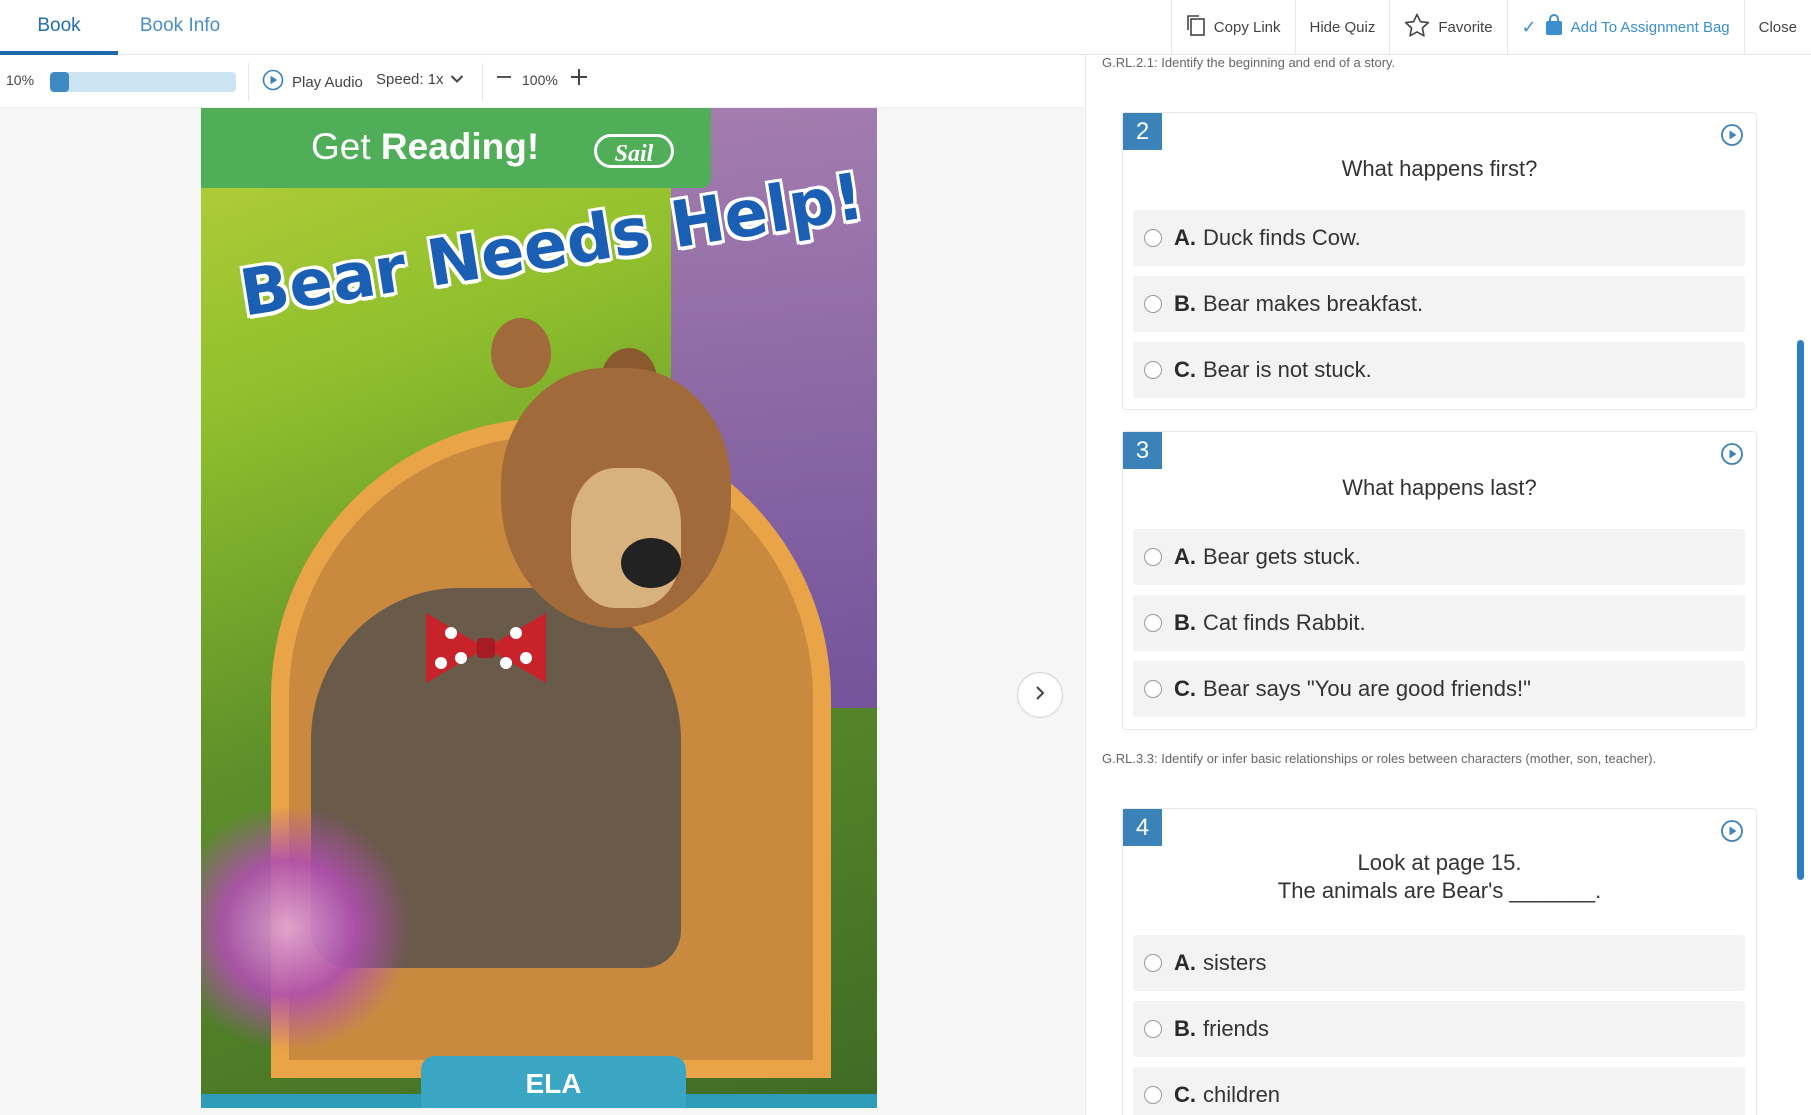  Describe the element at coordinates (457, 79) in the screenshot. I see `chevron-down-icon` at that location.